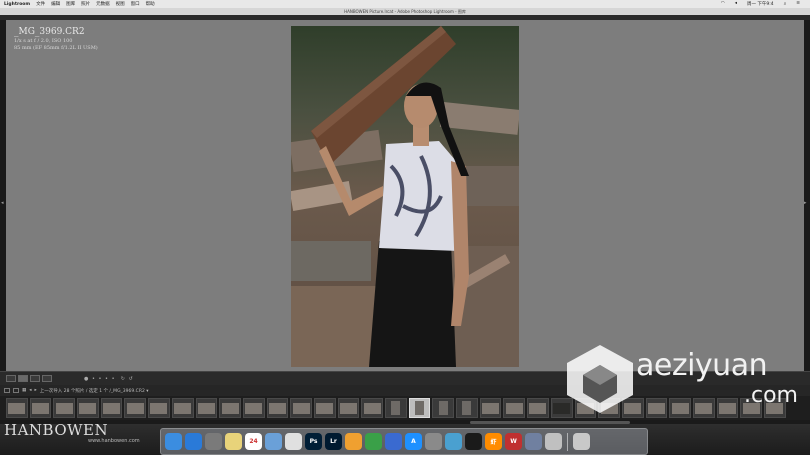 This screenshot has height=455, width=810. Describe the element at coordinates (7, 390) in the screenshot. I see `filmstrip-nav-square` at that location.